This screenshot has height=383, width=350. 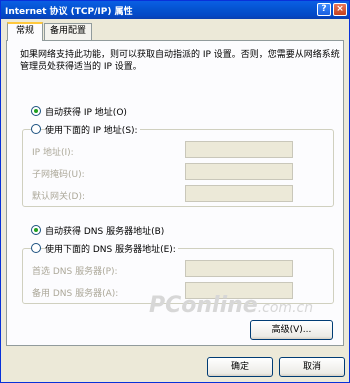 What do you see at coordinates (86, 111) in the screenshot?
I see `auto-ip-label: 自动获得 IP 地址(O)` at bounding box center [86, 111].